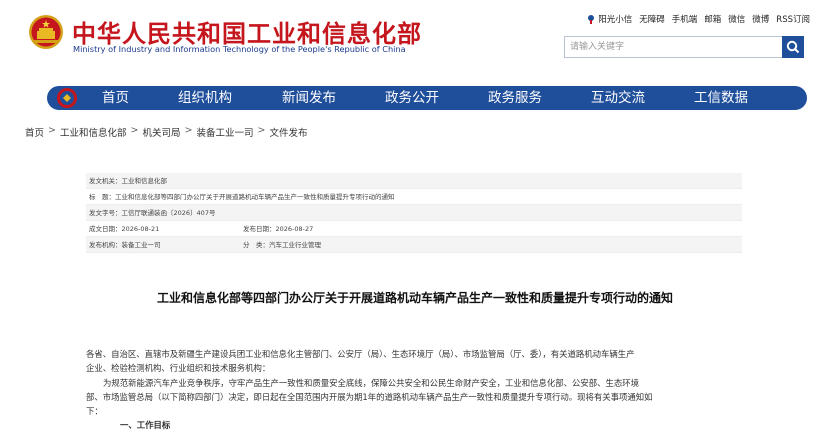 This screenshot has width=830, height=439. Describe the element at coordinates (161, 132) in the screenshot. I see `breadcrumb-departments: 机关司局` at that location.